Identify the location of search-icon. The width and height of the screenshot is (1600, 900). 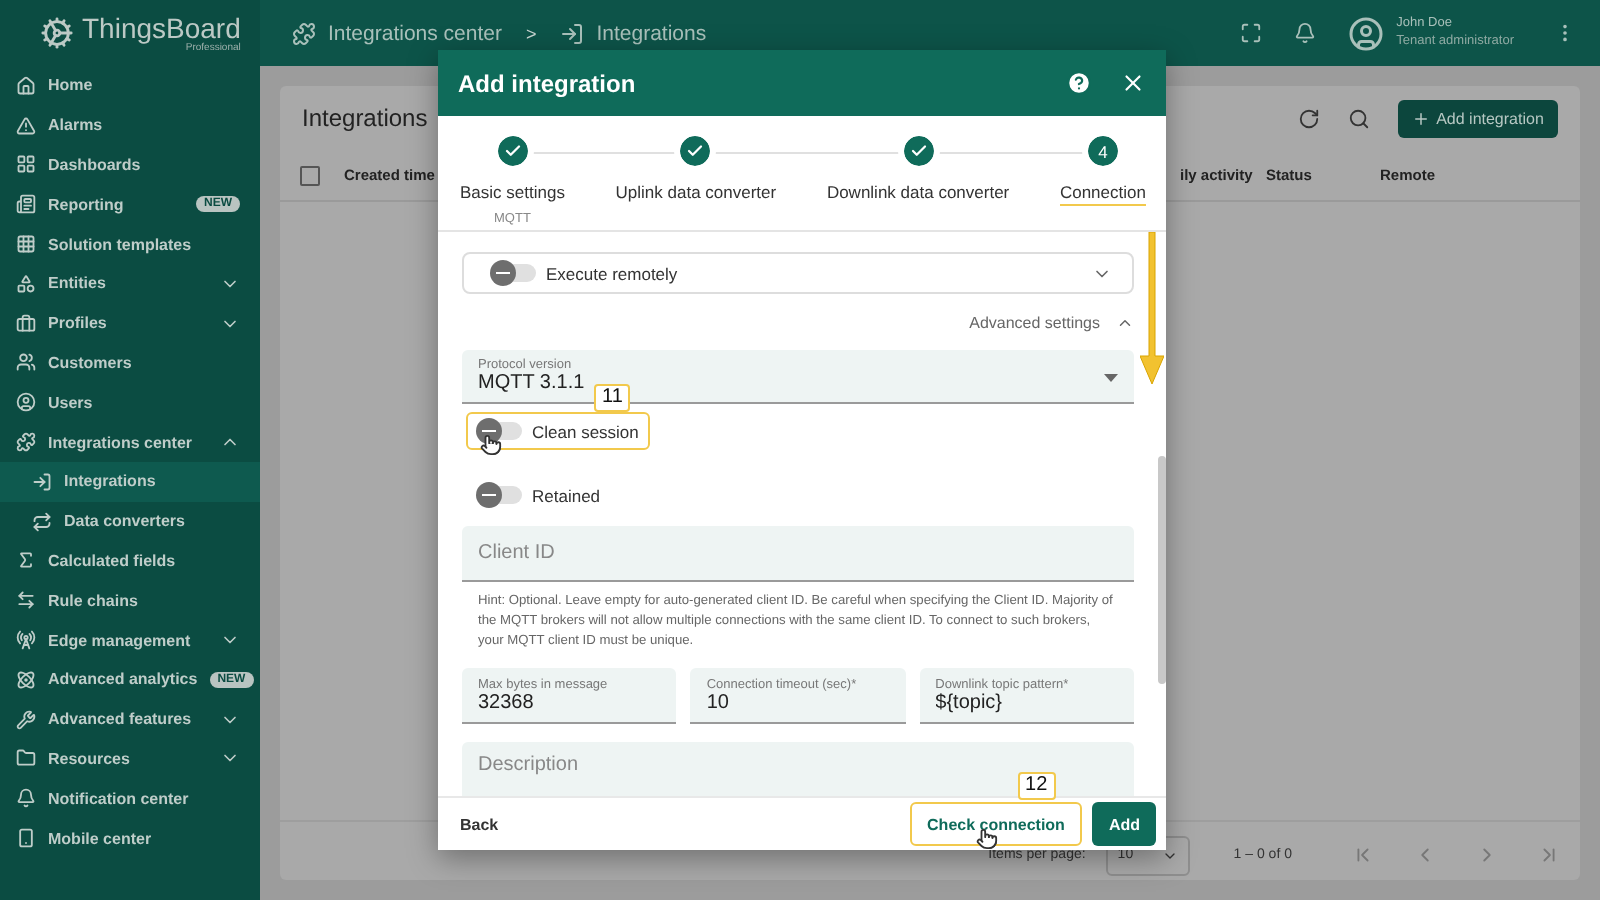
(1359, 118).